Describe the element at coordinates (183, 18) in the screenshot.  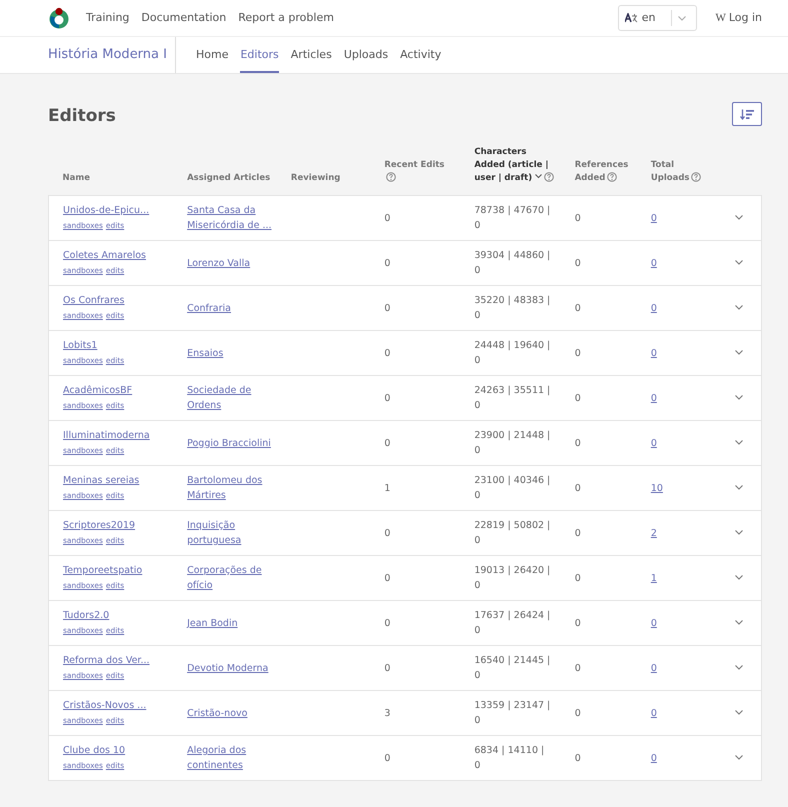
I see `nav-link: Documentation` at that location.